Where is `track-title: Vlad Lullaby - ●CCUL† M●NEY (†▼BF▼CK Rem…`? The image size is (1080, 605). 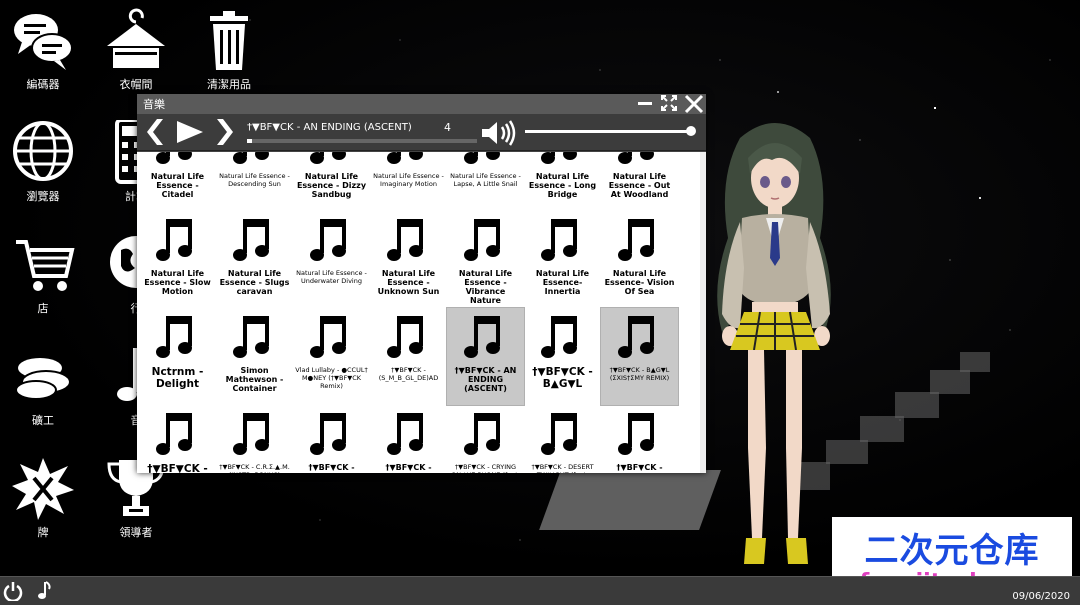
track-title: Vlad Lullaby - ●CCUL† M●NEY (†▼BF▼CK Rem… is located at coordinates (331, 378).